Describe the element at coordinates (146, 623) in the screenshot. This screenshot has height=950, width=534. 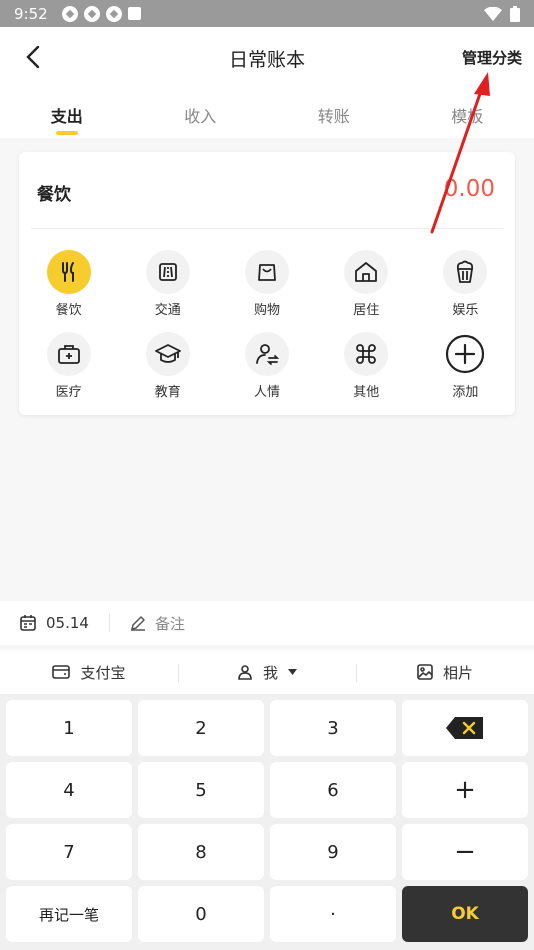
I see `note-input: 备注` at that location.